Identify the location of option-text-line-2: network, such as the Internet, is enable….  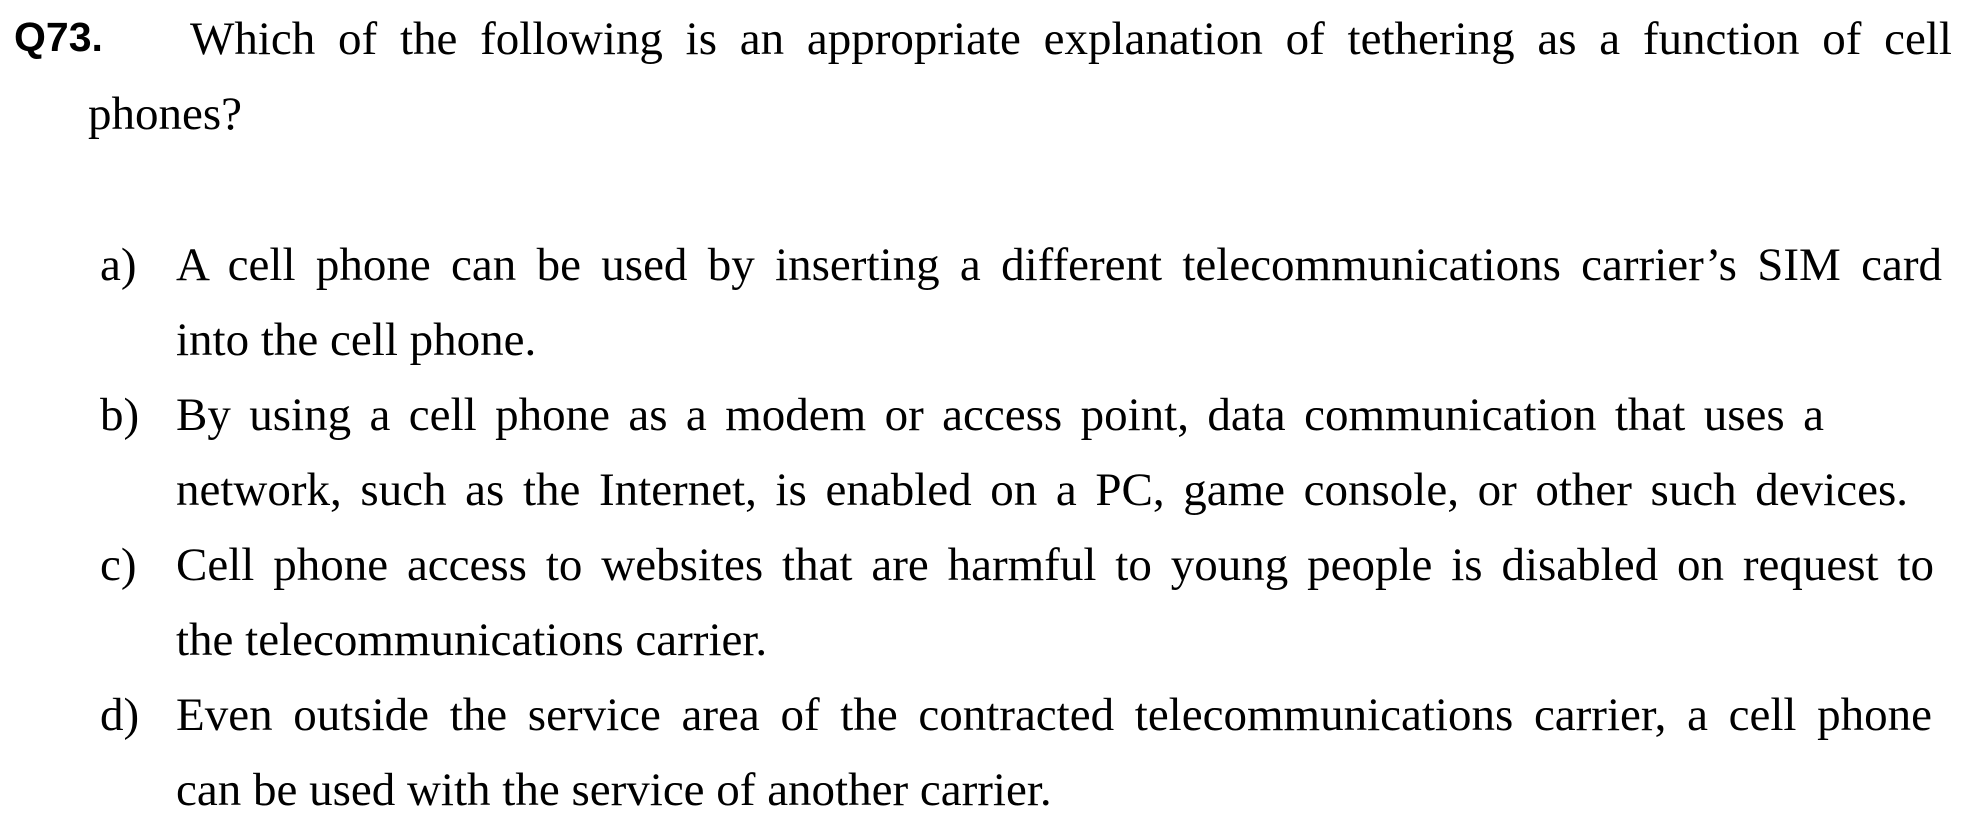
(1042, 490).